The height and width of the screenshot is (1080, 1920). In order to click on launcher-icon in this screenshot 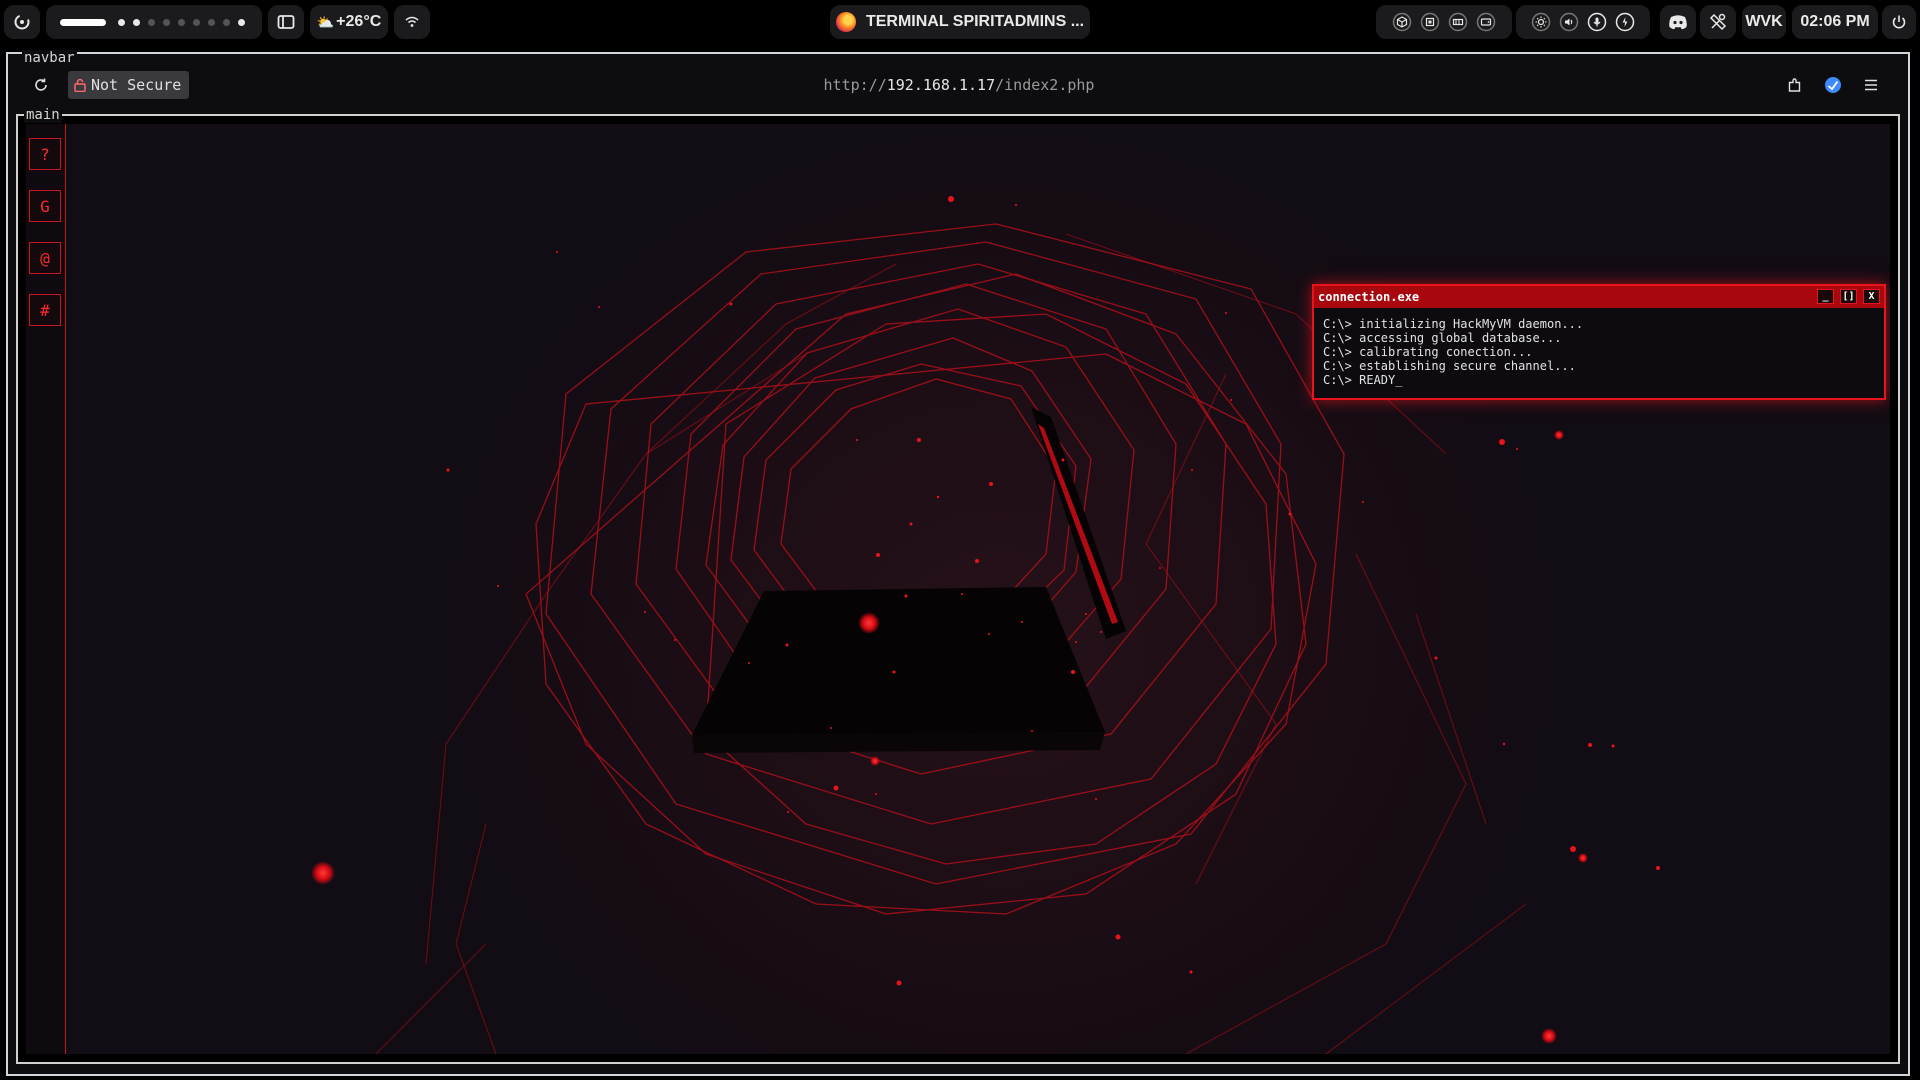, I will do `click(22, 22)`.